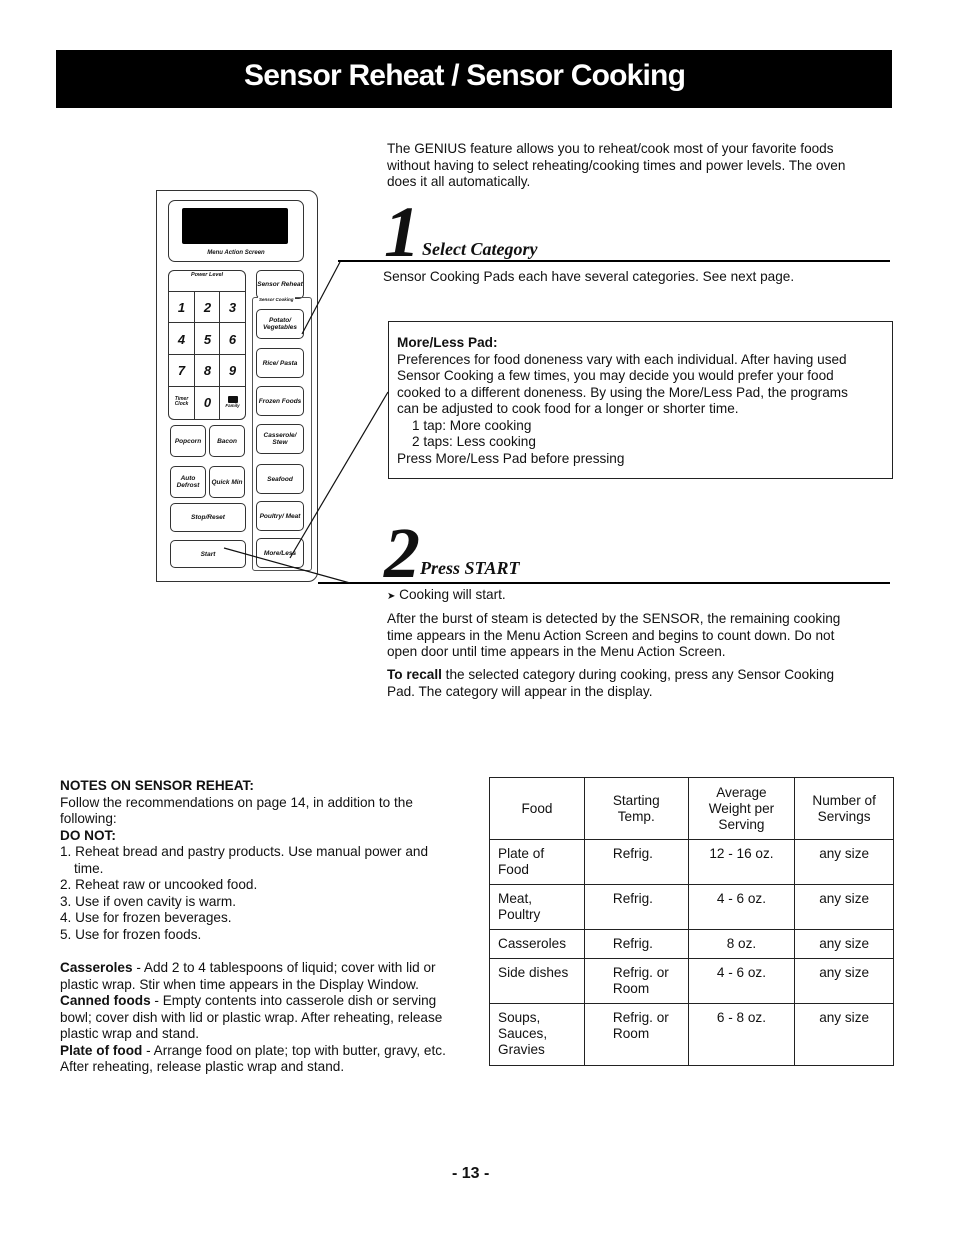  I want to click on do-not-item: 4. Use for frozen beverages., so click(146, 917).